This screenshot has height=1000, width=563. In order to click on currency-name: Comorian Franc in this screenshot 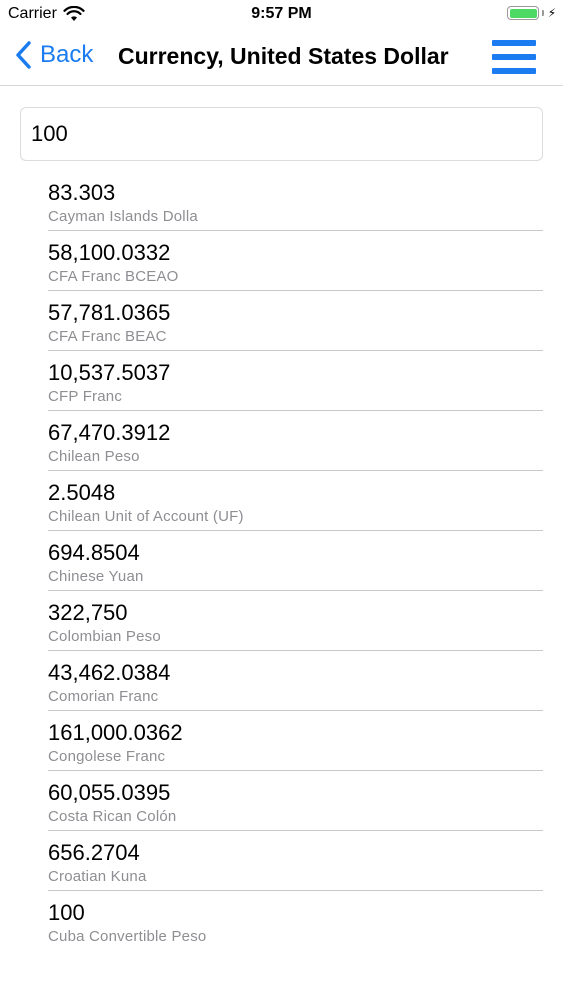, I will do `click(103, 696)`.